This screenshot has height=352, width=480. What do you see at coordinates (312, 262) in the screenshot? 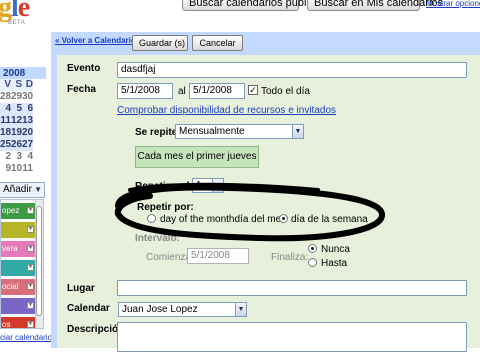
I see `ends-until-radio` at bounding box center [312, 262].